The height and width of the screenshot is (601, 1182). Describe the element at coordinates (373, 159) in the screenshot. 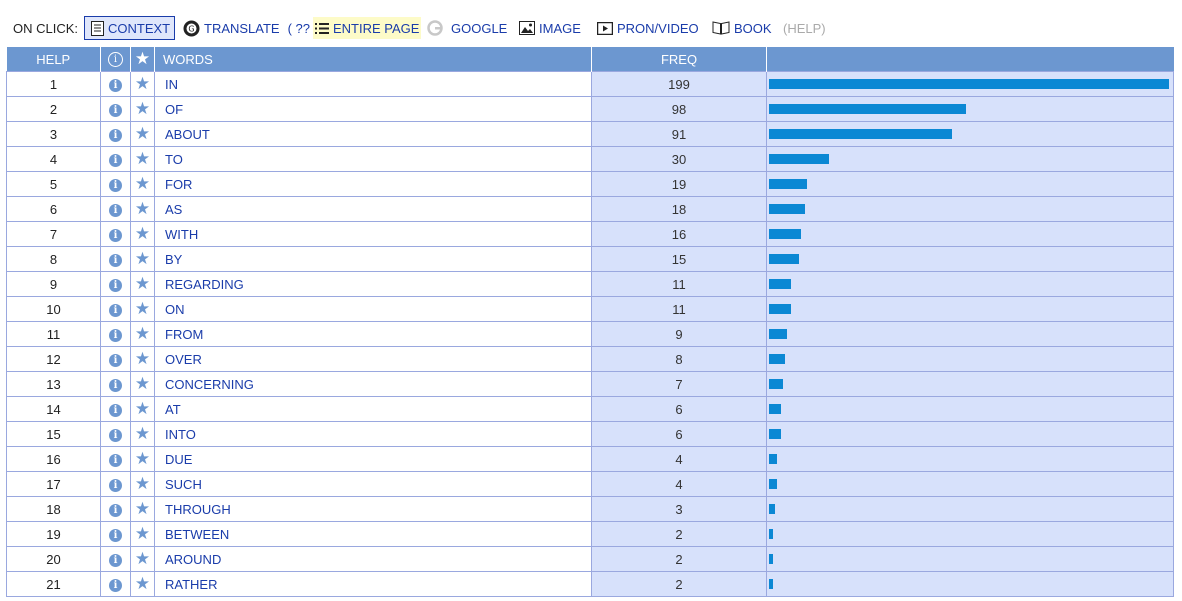

I see `word-link: TO` at that location.